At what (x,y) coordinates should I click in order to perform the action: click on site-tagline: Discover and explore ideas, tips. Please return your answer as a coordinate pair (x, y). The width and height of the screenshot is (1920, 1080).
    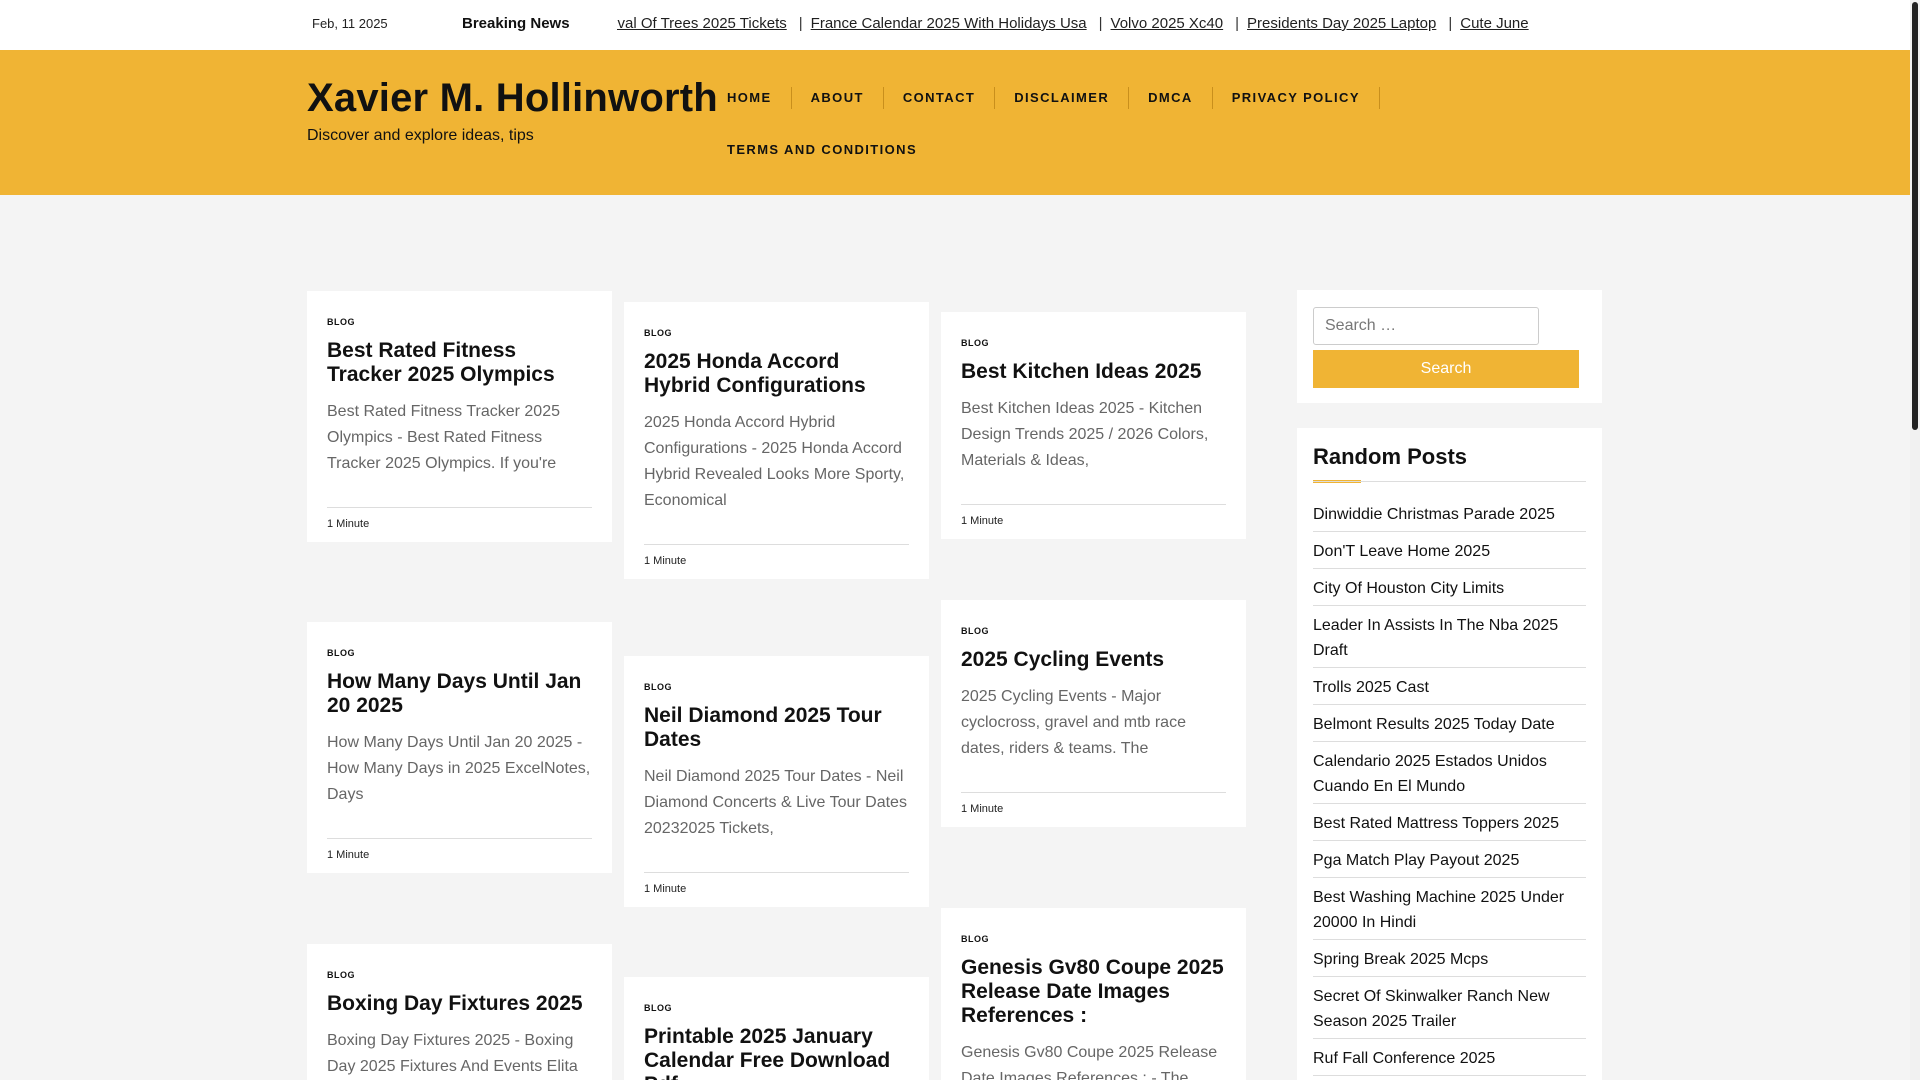
    Looking at the image, I should click on (420, 135).